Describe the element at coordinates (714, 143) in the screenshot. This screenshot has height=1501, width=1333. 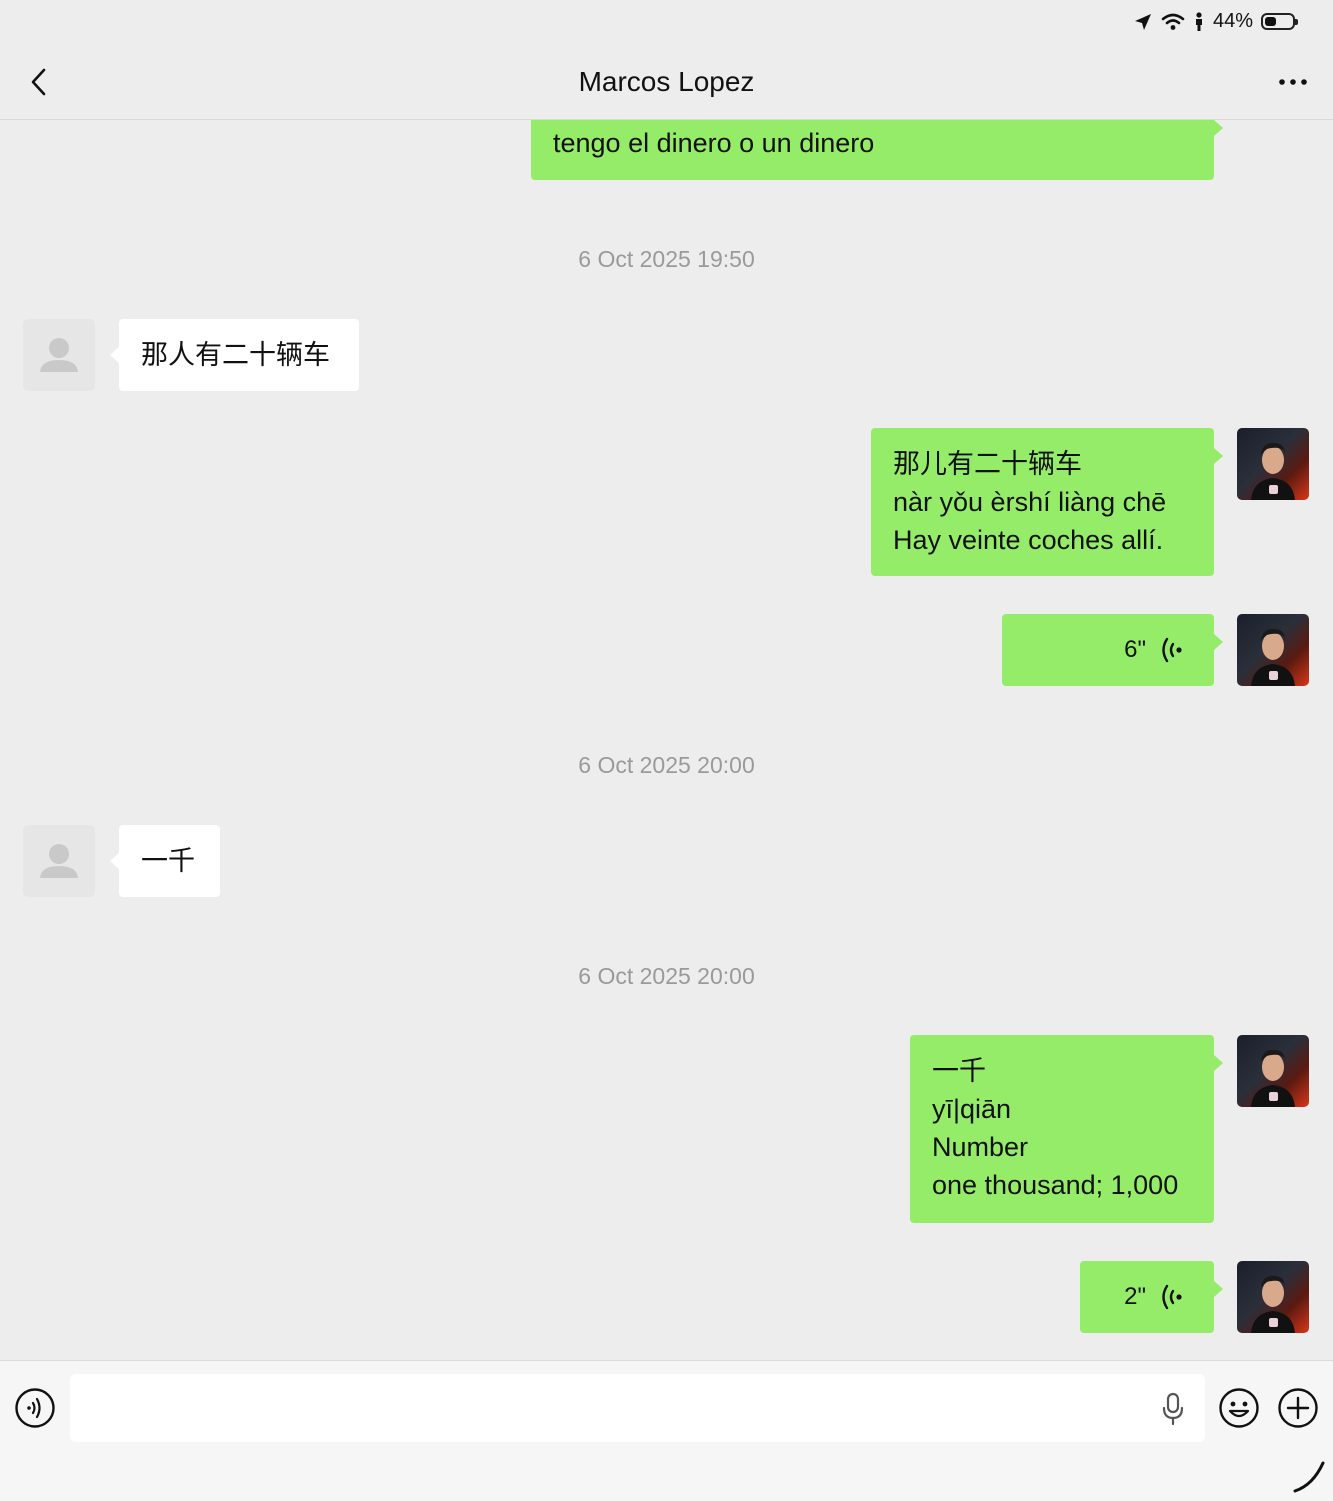
I see `message-text: tengo el dinero o un dinero` at that location.